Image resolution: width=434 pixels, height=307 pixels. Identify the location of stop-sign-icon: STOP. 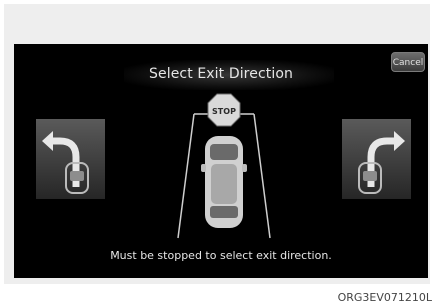
(224, 110).